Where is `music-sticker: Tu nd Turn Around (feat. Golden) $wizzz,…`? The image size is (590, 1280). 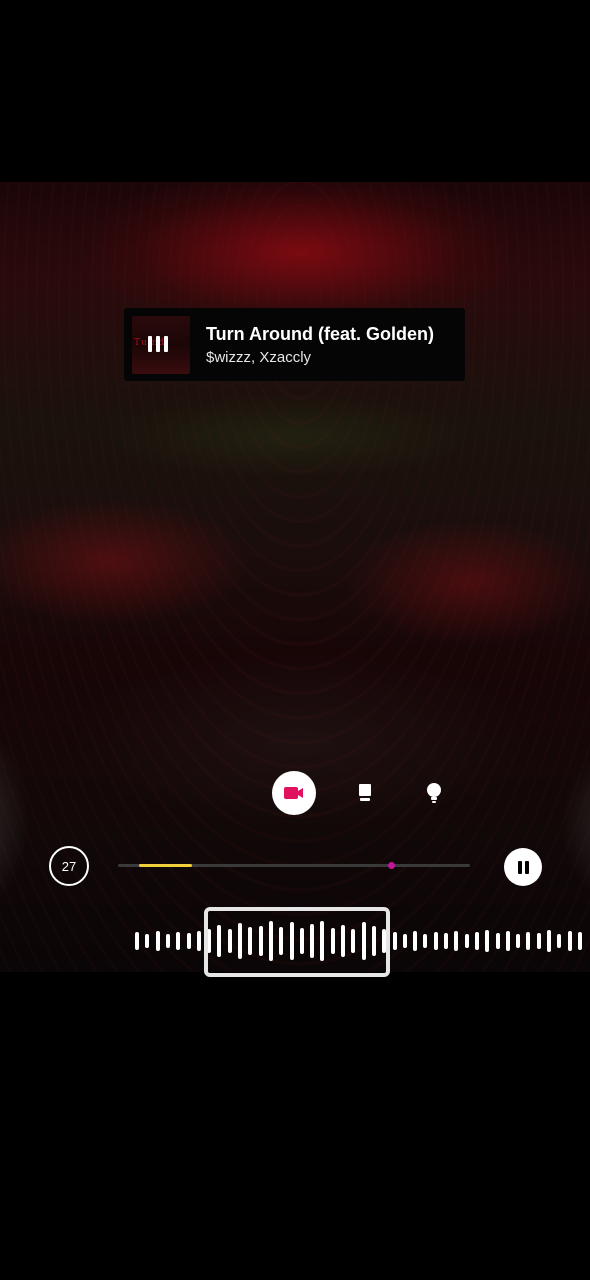 music-sticker: Tu nd Turn Around (feat. Golden) $wizzz,… is located at coordinates (294, 344).